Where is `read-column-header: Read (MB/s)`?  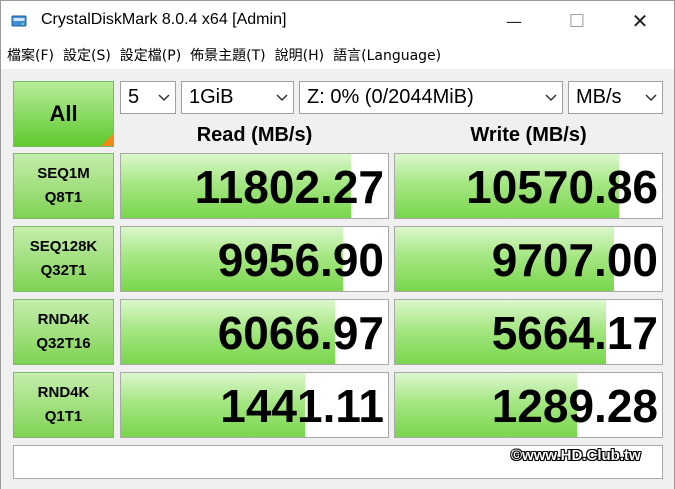
read-column-header: Read (MB/s) is located at coordinates (254, 135).